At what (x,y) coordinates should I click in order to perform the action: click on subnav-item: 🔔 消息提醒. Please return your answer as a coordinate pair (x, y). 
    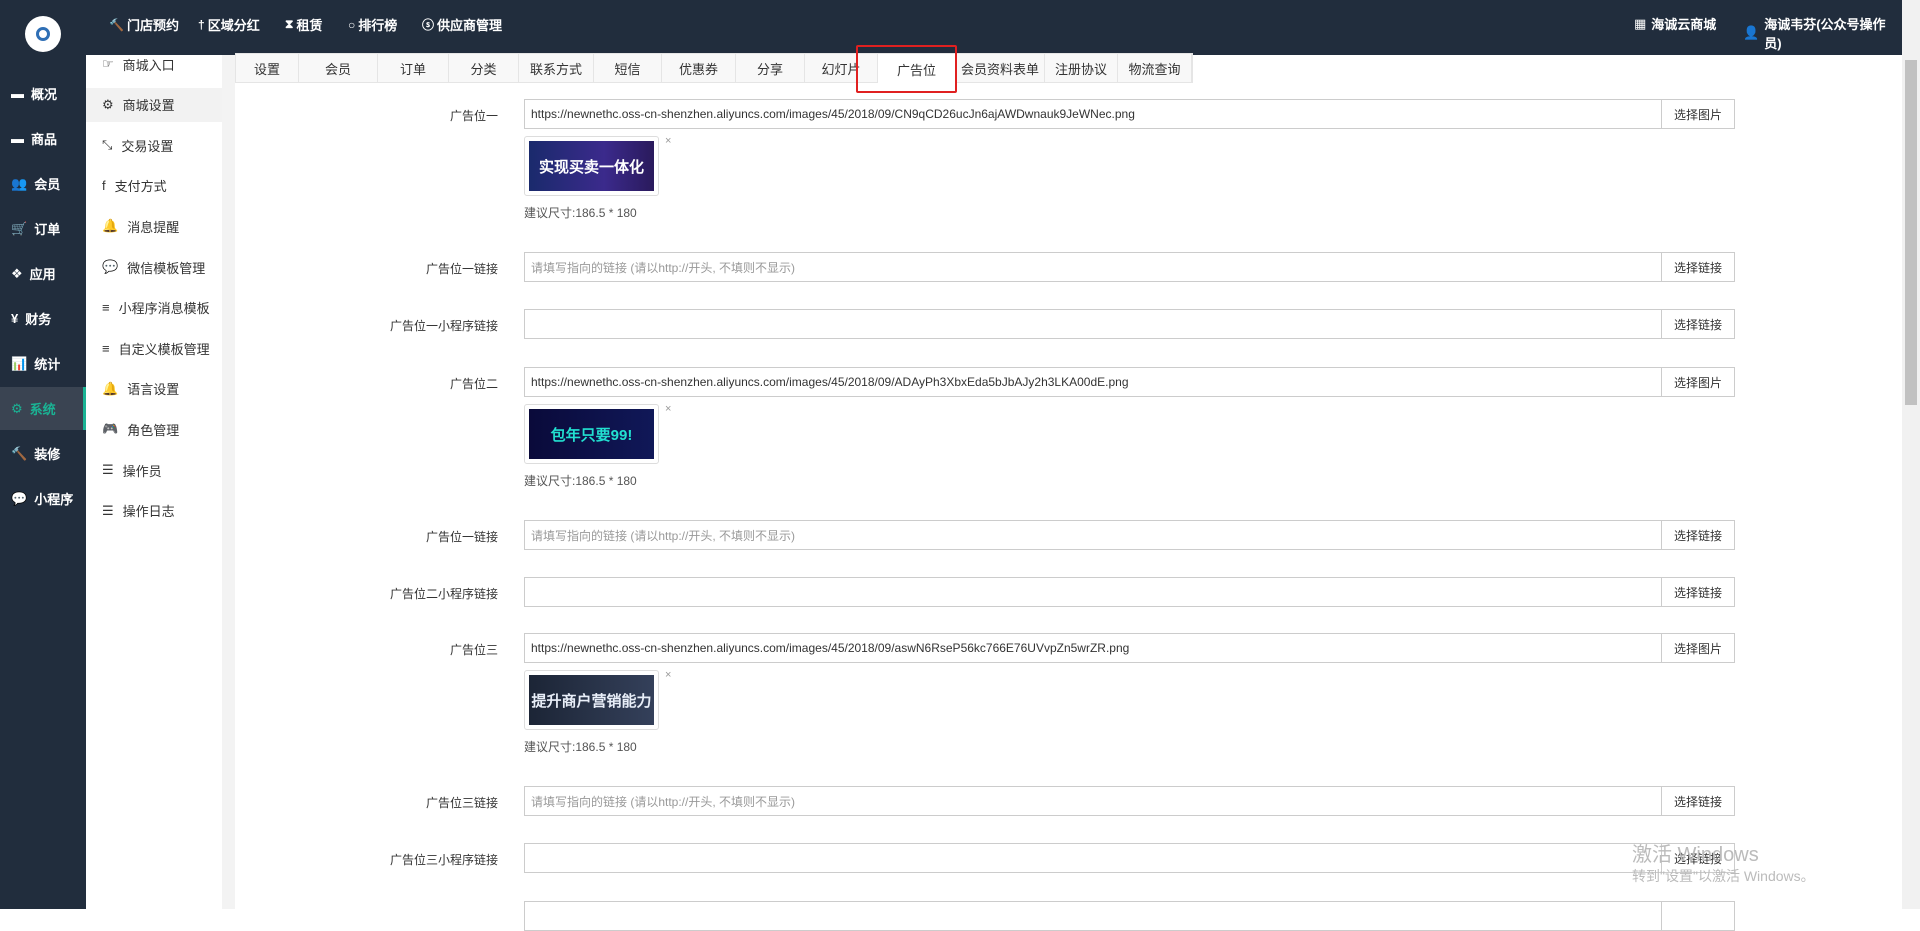
    Looking at the image, I should click on (154, 226).